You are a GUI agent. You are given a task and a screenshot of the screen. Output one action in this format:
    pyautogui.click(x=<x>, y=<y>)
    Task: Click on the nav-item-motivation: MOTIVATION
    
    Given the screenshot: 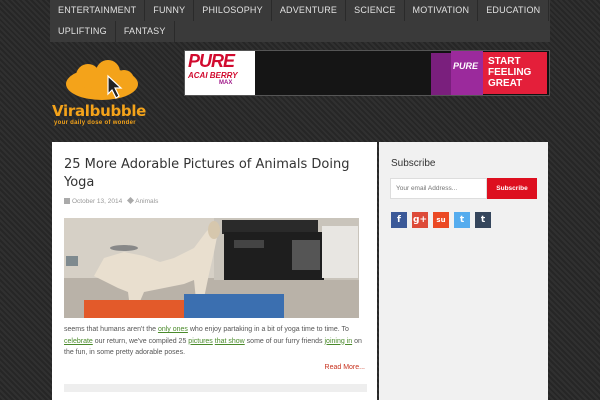 What is the action you would take?
    pyautogui.click(x=441, y=10)
    